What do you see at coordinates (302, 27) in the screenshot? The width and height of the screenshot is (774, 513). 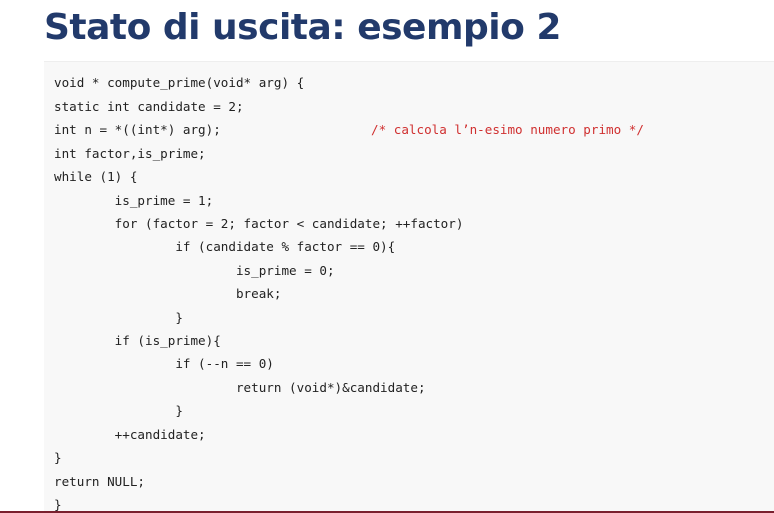 I see `slide-title: Stato di uscita: esempio 2` at bounding box center [302, 27].